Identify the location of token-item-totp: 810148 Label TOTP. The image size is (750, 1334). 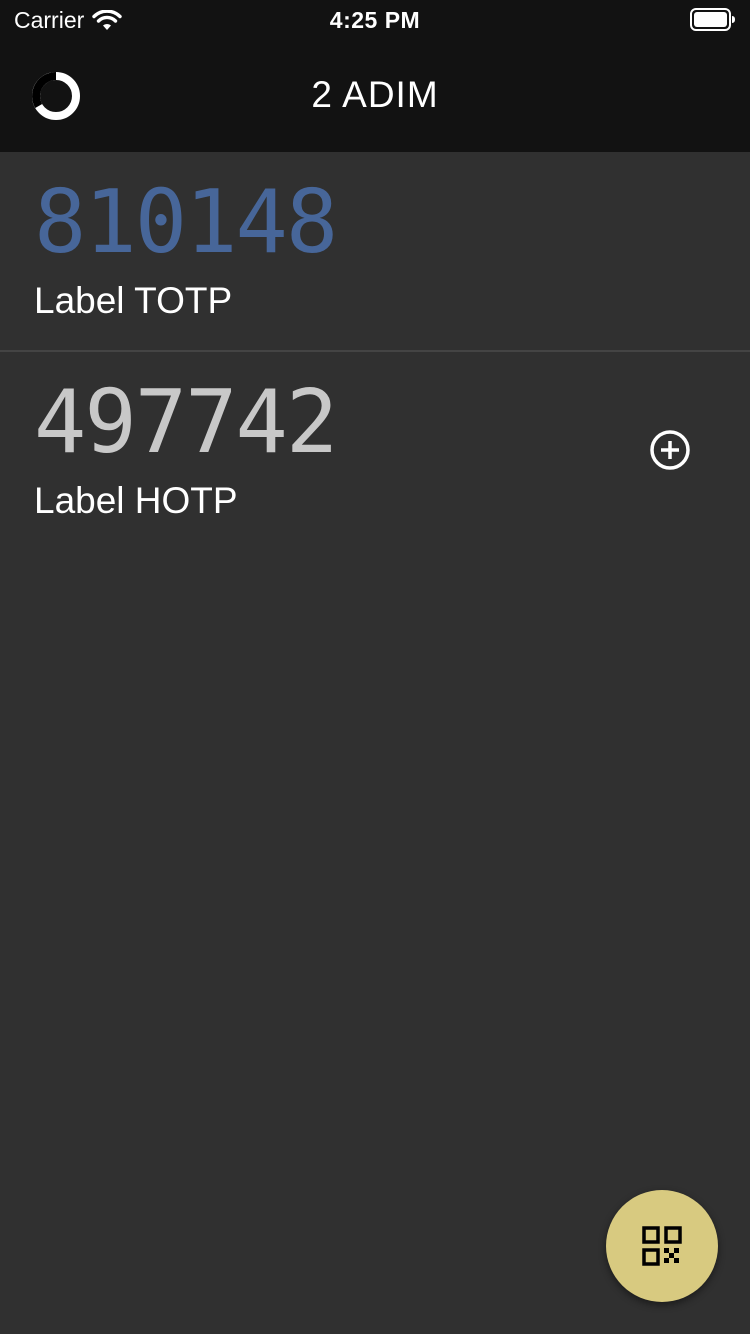
(375, 252).